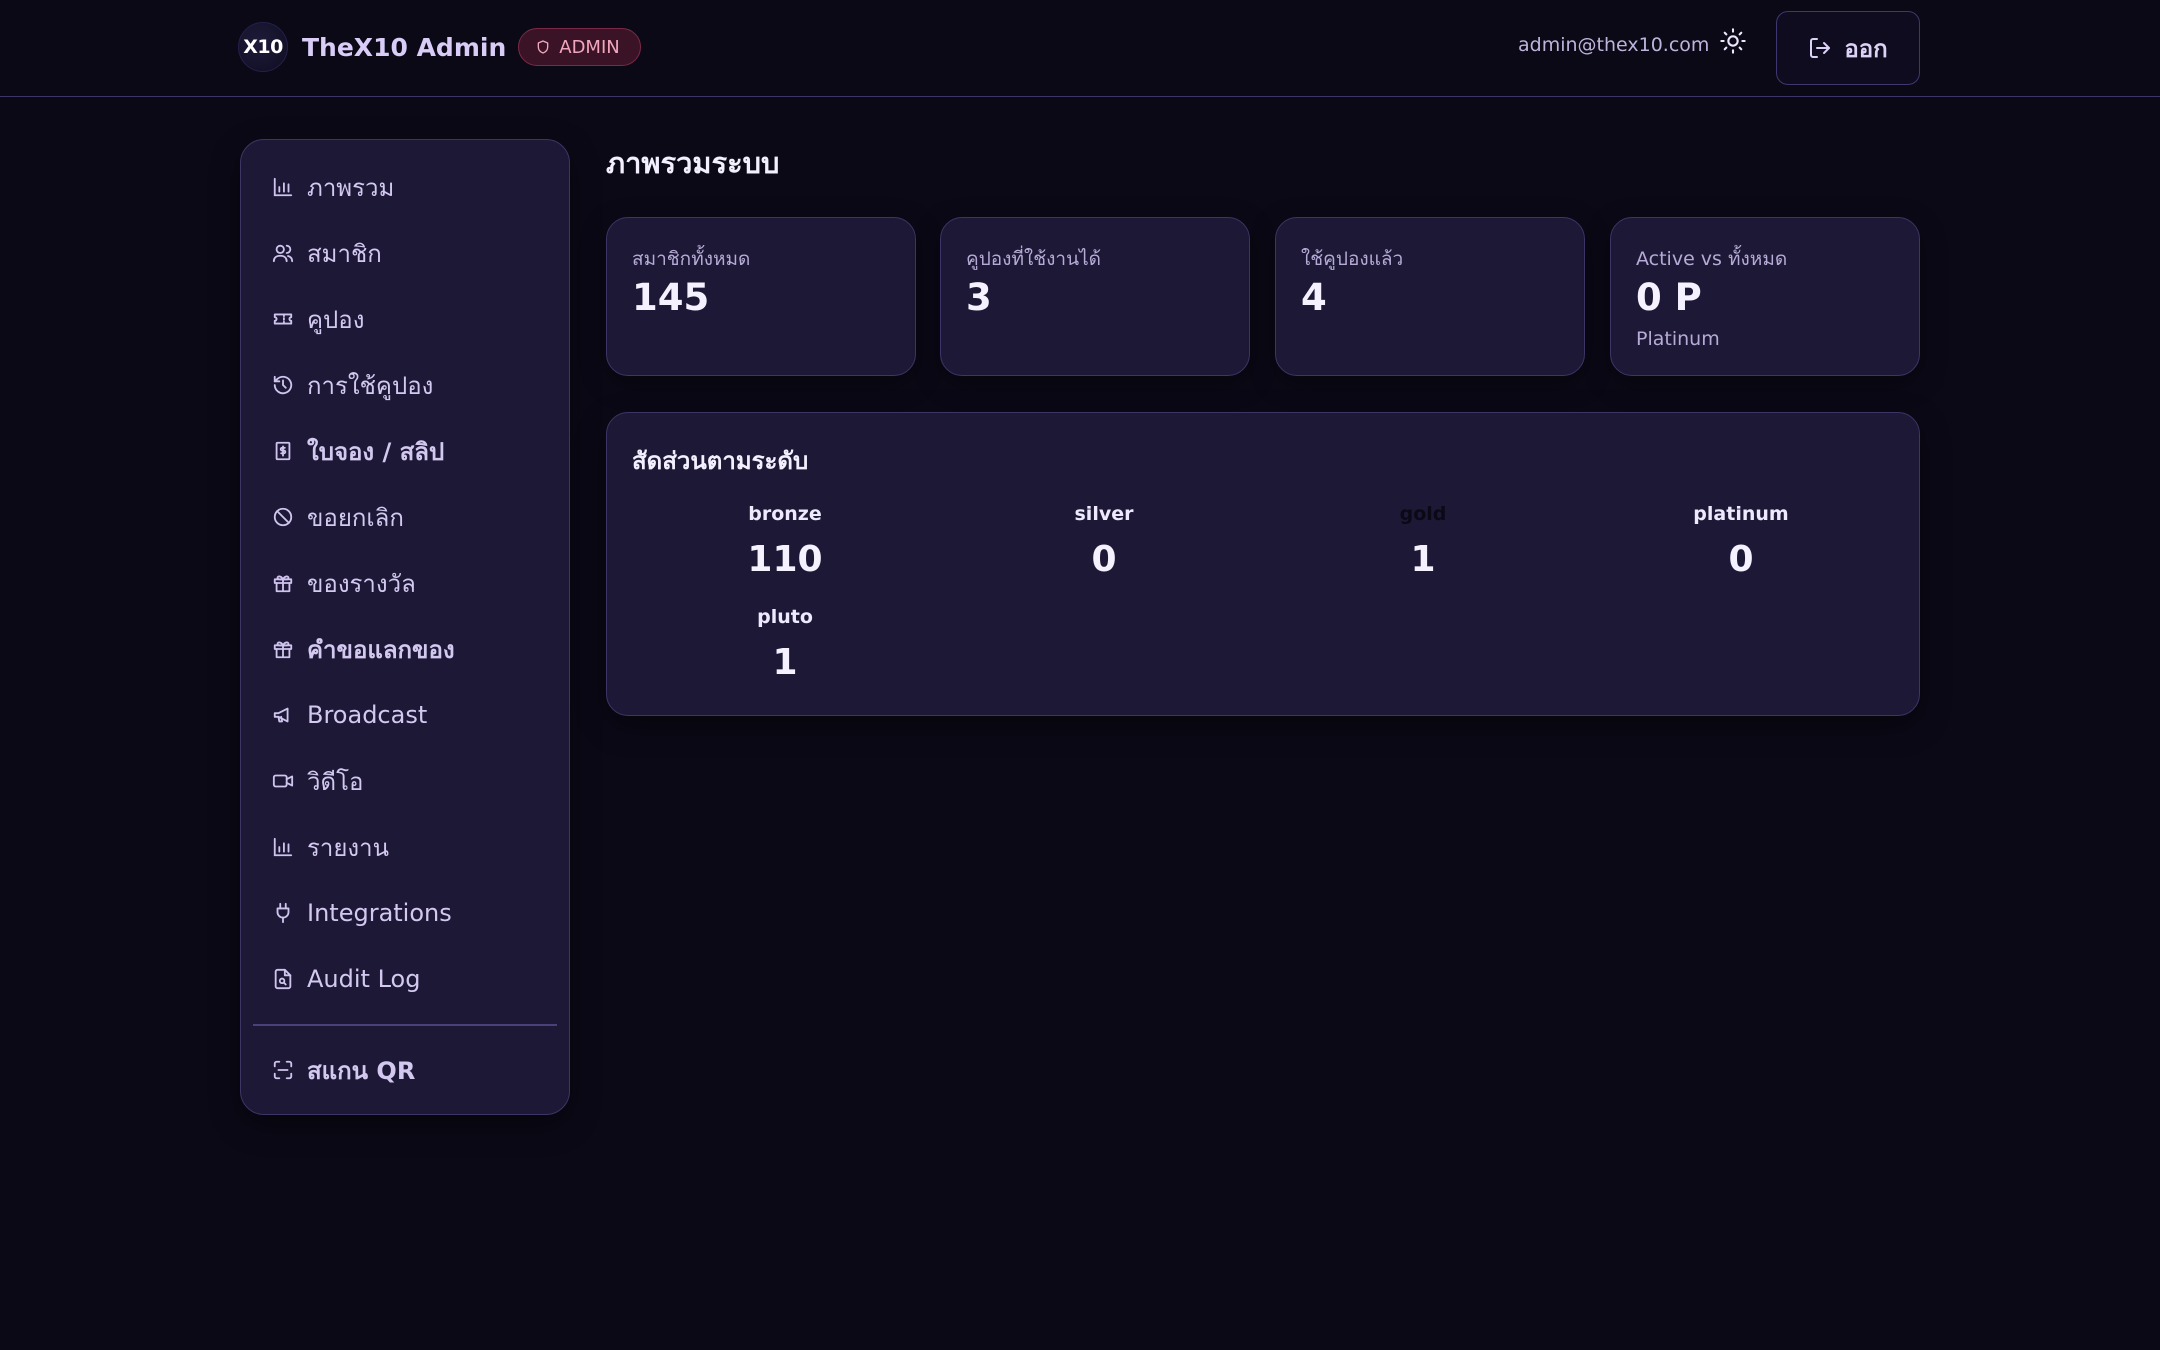  I want to click on stat-label: สมาชิกทั้งหมด, so click(691, 259).